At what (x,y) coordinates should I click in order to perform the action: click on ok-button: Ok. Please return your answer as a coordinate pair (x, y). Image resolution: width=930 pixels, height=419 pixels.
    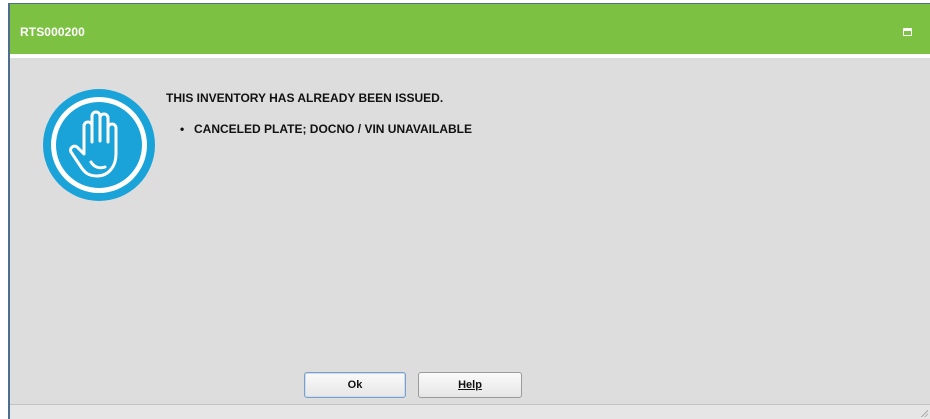
    Looking at the image, I should click on (355, 385).